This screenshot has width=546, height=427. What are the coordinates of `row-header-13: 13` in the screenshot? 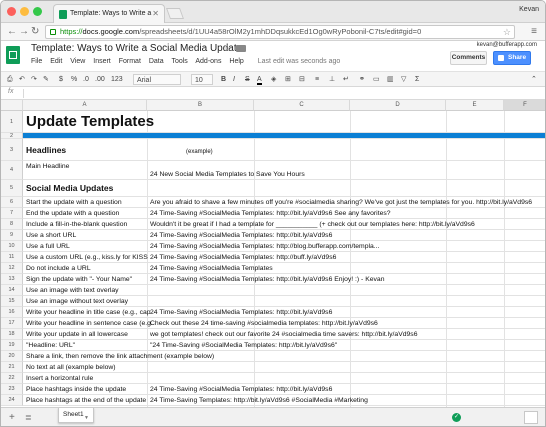 It's located at (12, 279).